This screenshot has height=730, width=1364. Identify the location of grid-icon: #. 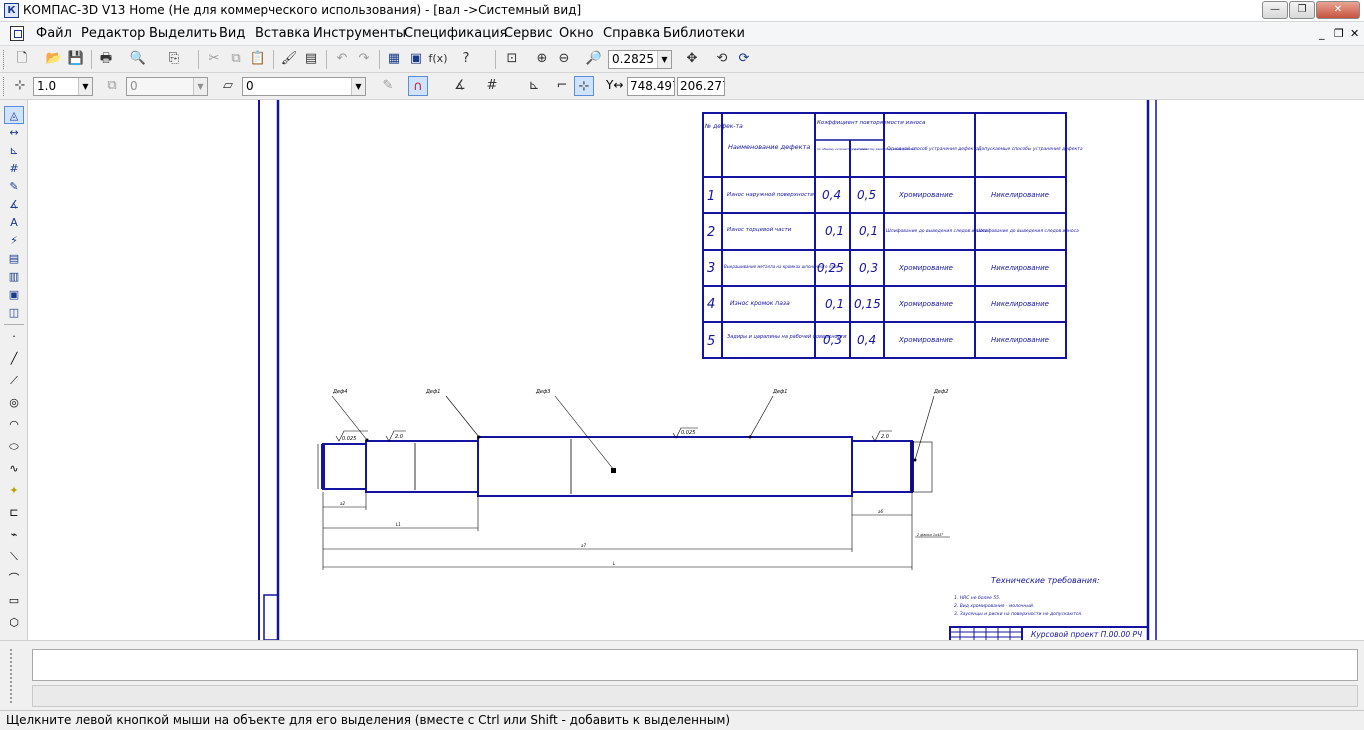
(492, 86).